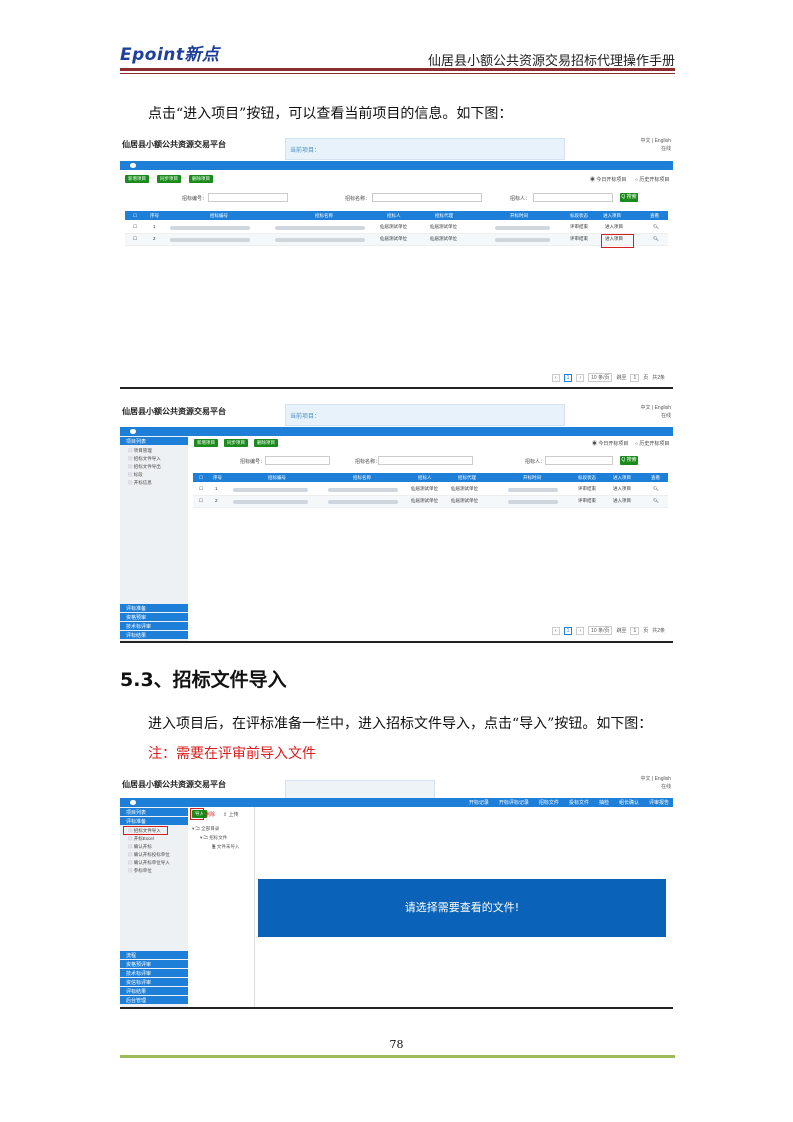 Image resolution: width=793 pixels, height=1122 pixels. I want to click on paragraph-1: 点击“进入项目”按钮，可以查看当前项目的信息。如下图：, so click(330, 114).